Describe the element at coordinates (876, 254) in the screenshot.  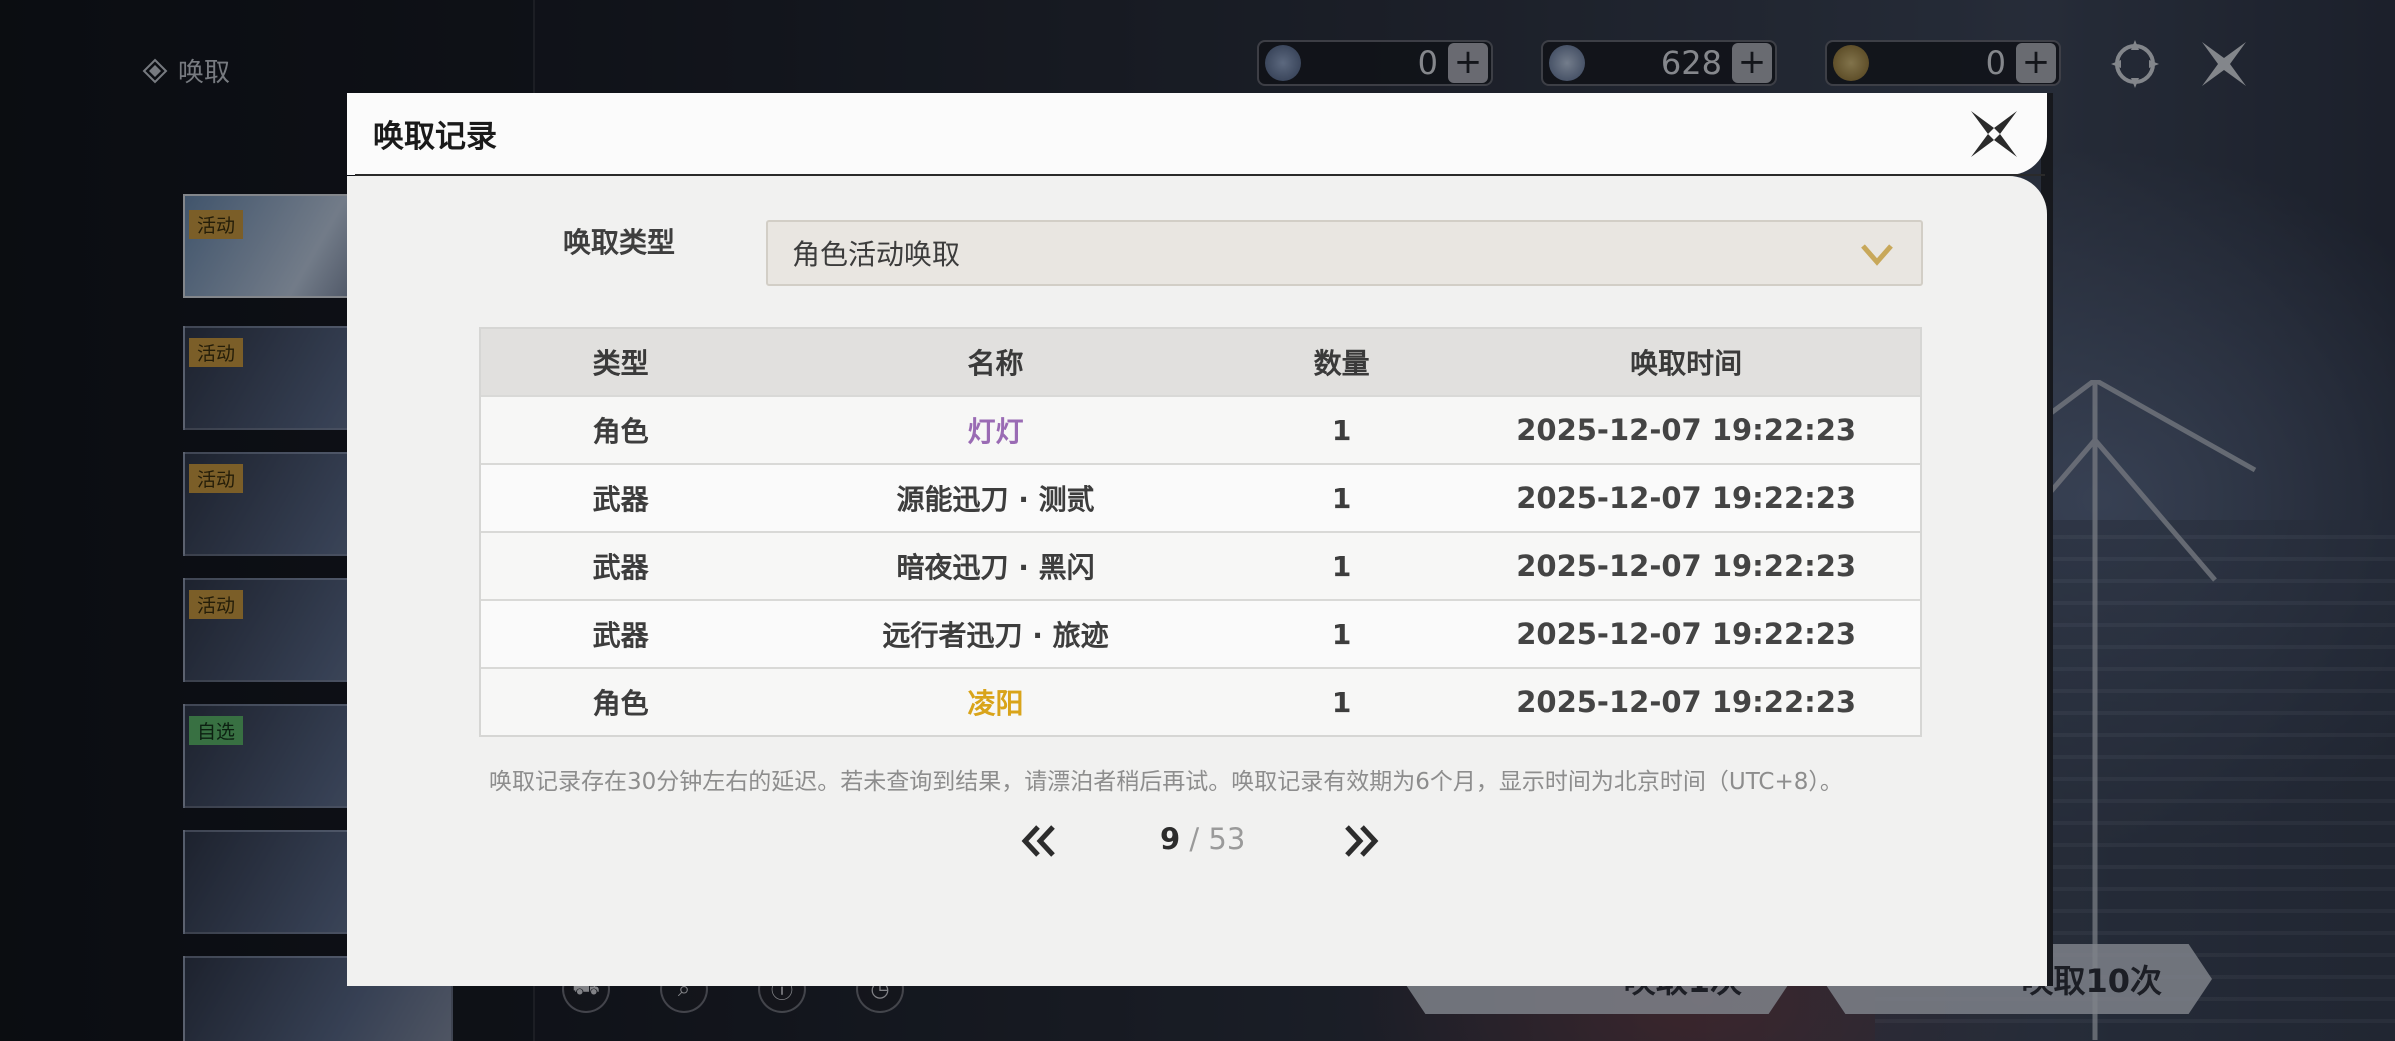
I see `convene-type-value: 角色活动唤取` at that location.